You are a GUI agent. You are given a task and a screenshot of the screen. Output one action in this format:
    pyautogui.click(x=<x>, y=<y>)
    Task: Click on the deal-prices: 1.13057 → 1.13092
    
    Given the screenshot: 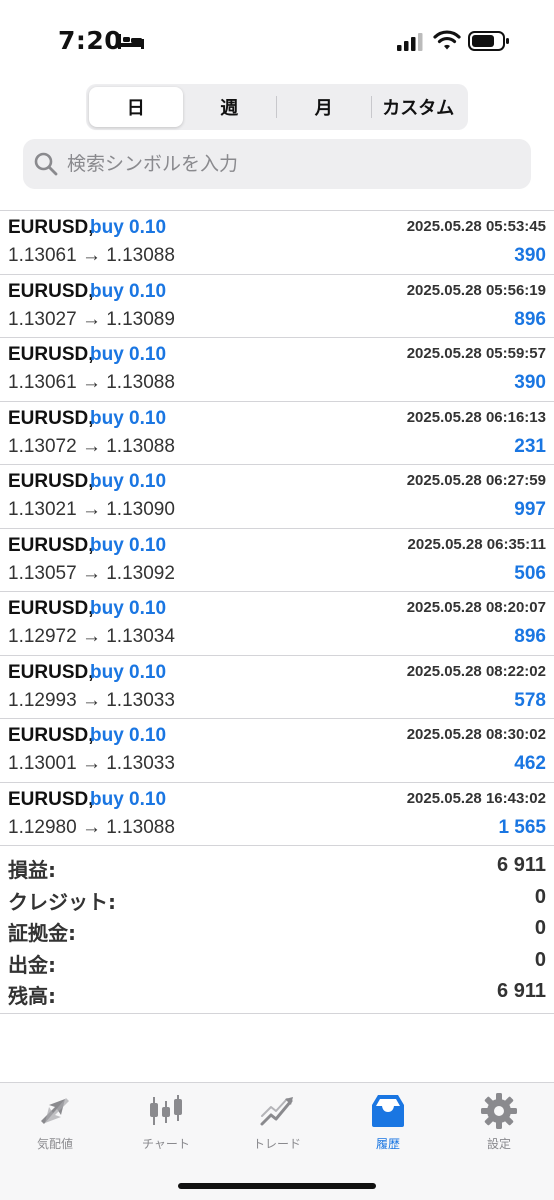 What is the action you would take?
    pyautogui.click(x=91, y=573)
    